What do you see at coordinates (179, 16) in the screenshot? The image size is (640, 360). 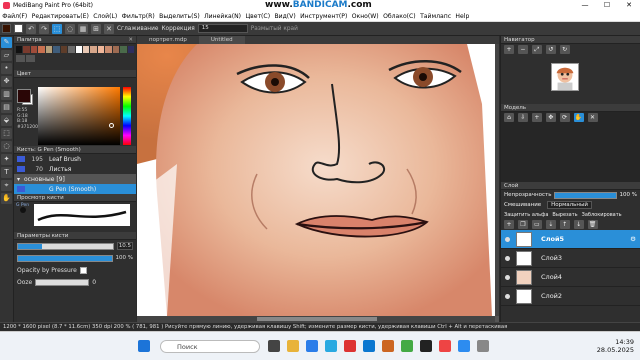 I see `menu-select: Выделить(S)` at bounding box center [179, 16].